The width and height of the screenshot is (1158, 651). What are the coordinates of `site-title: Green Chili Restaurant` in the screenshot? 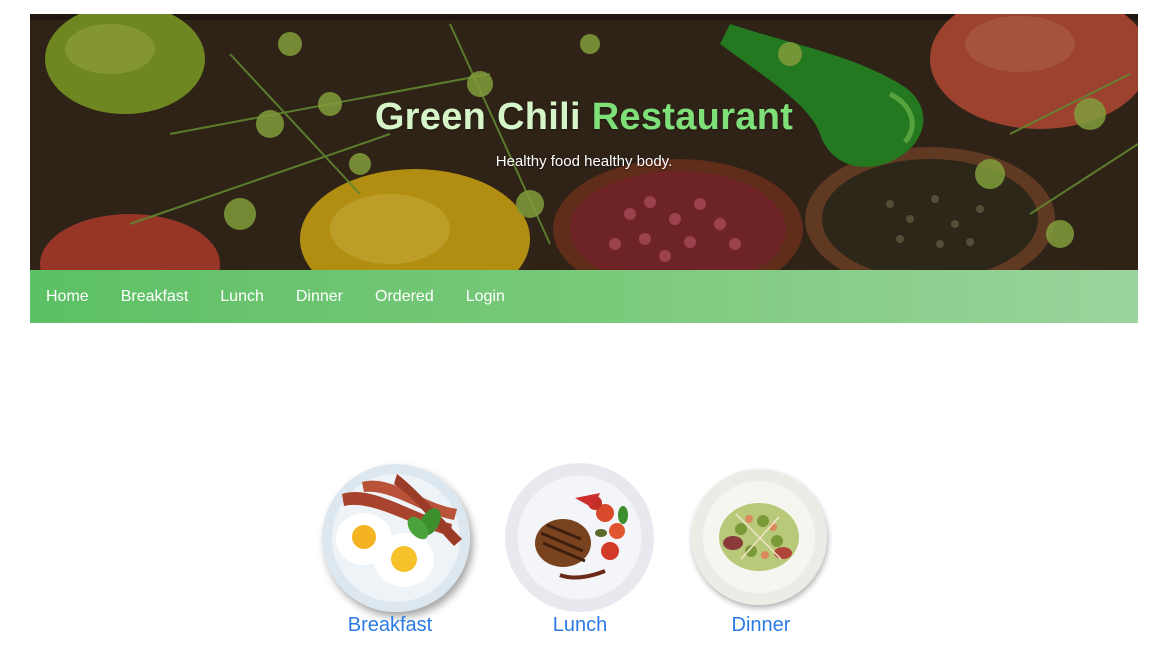 It's located at (584, 117).